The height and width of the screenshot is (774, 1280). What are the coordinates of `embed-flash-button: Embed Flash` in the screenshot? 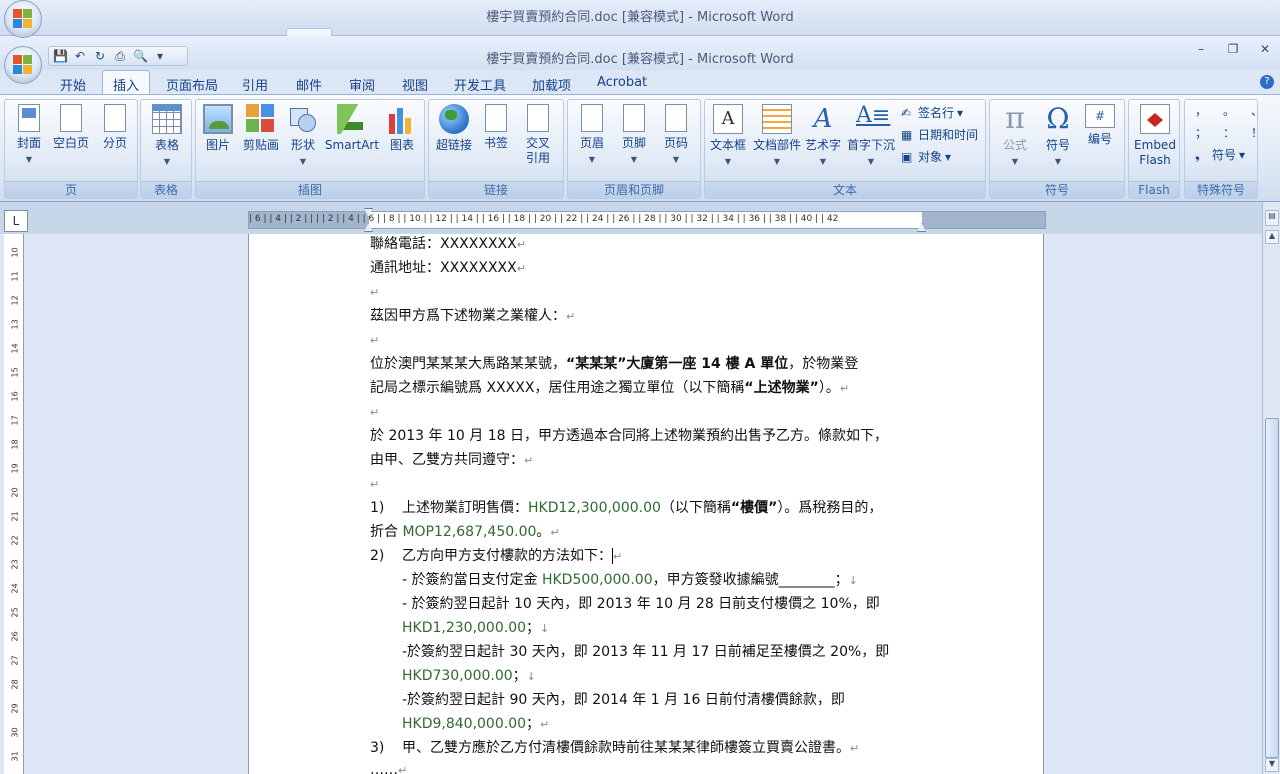 It's located at (1155, 136).